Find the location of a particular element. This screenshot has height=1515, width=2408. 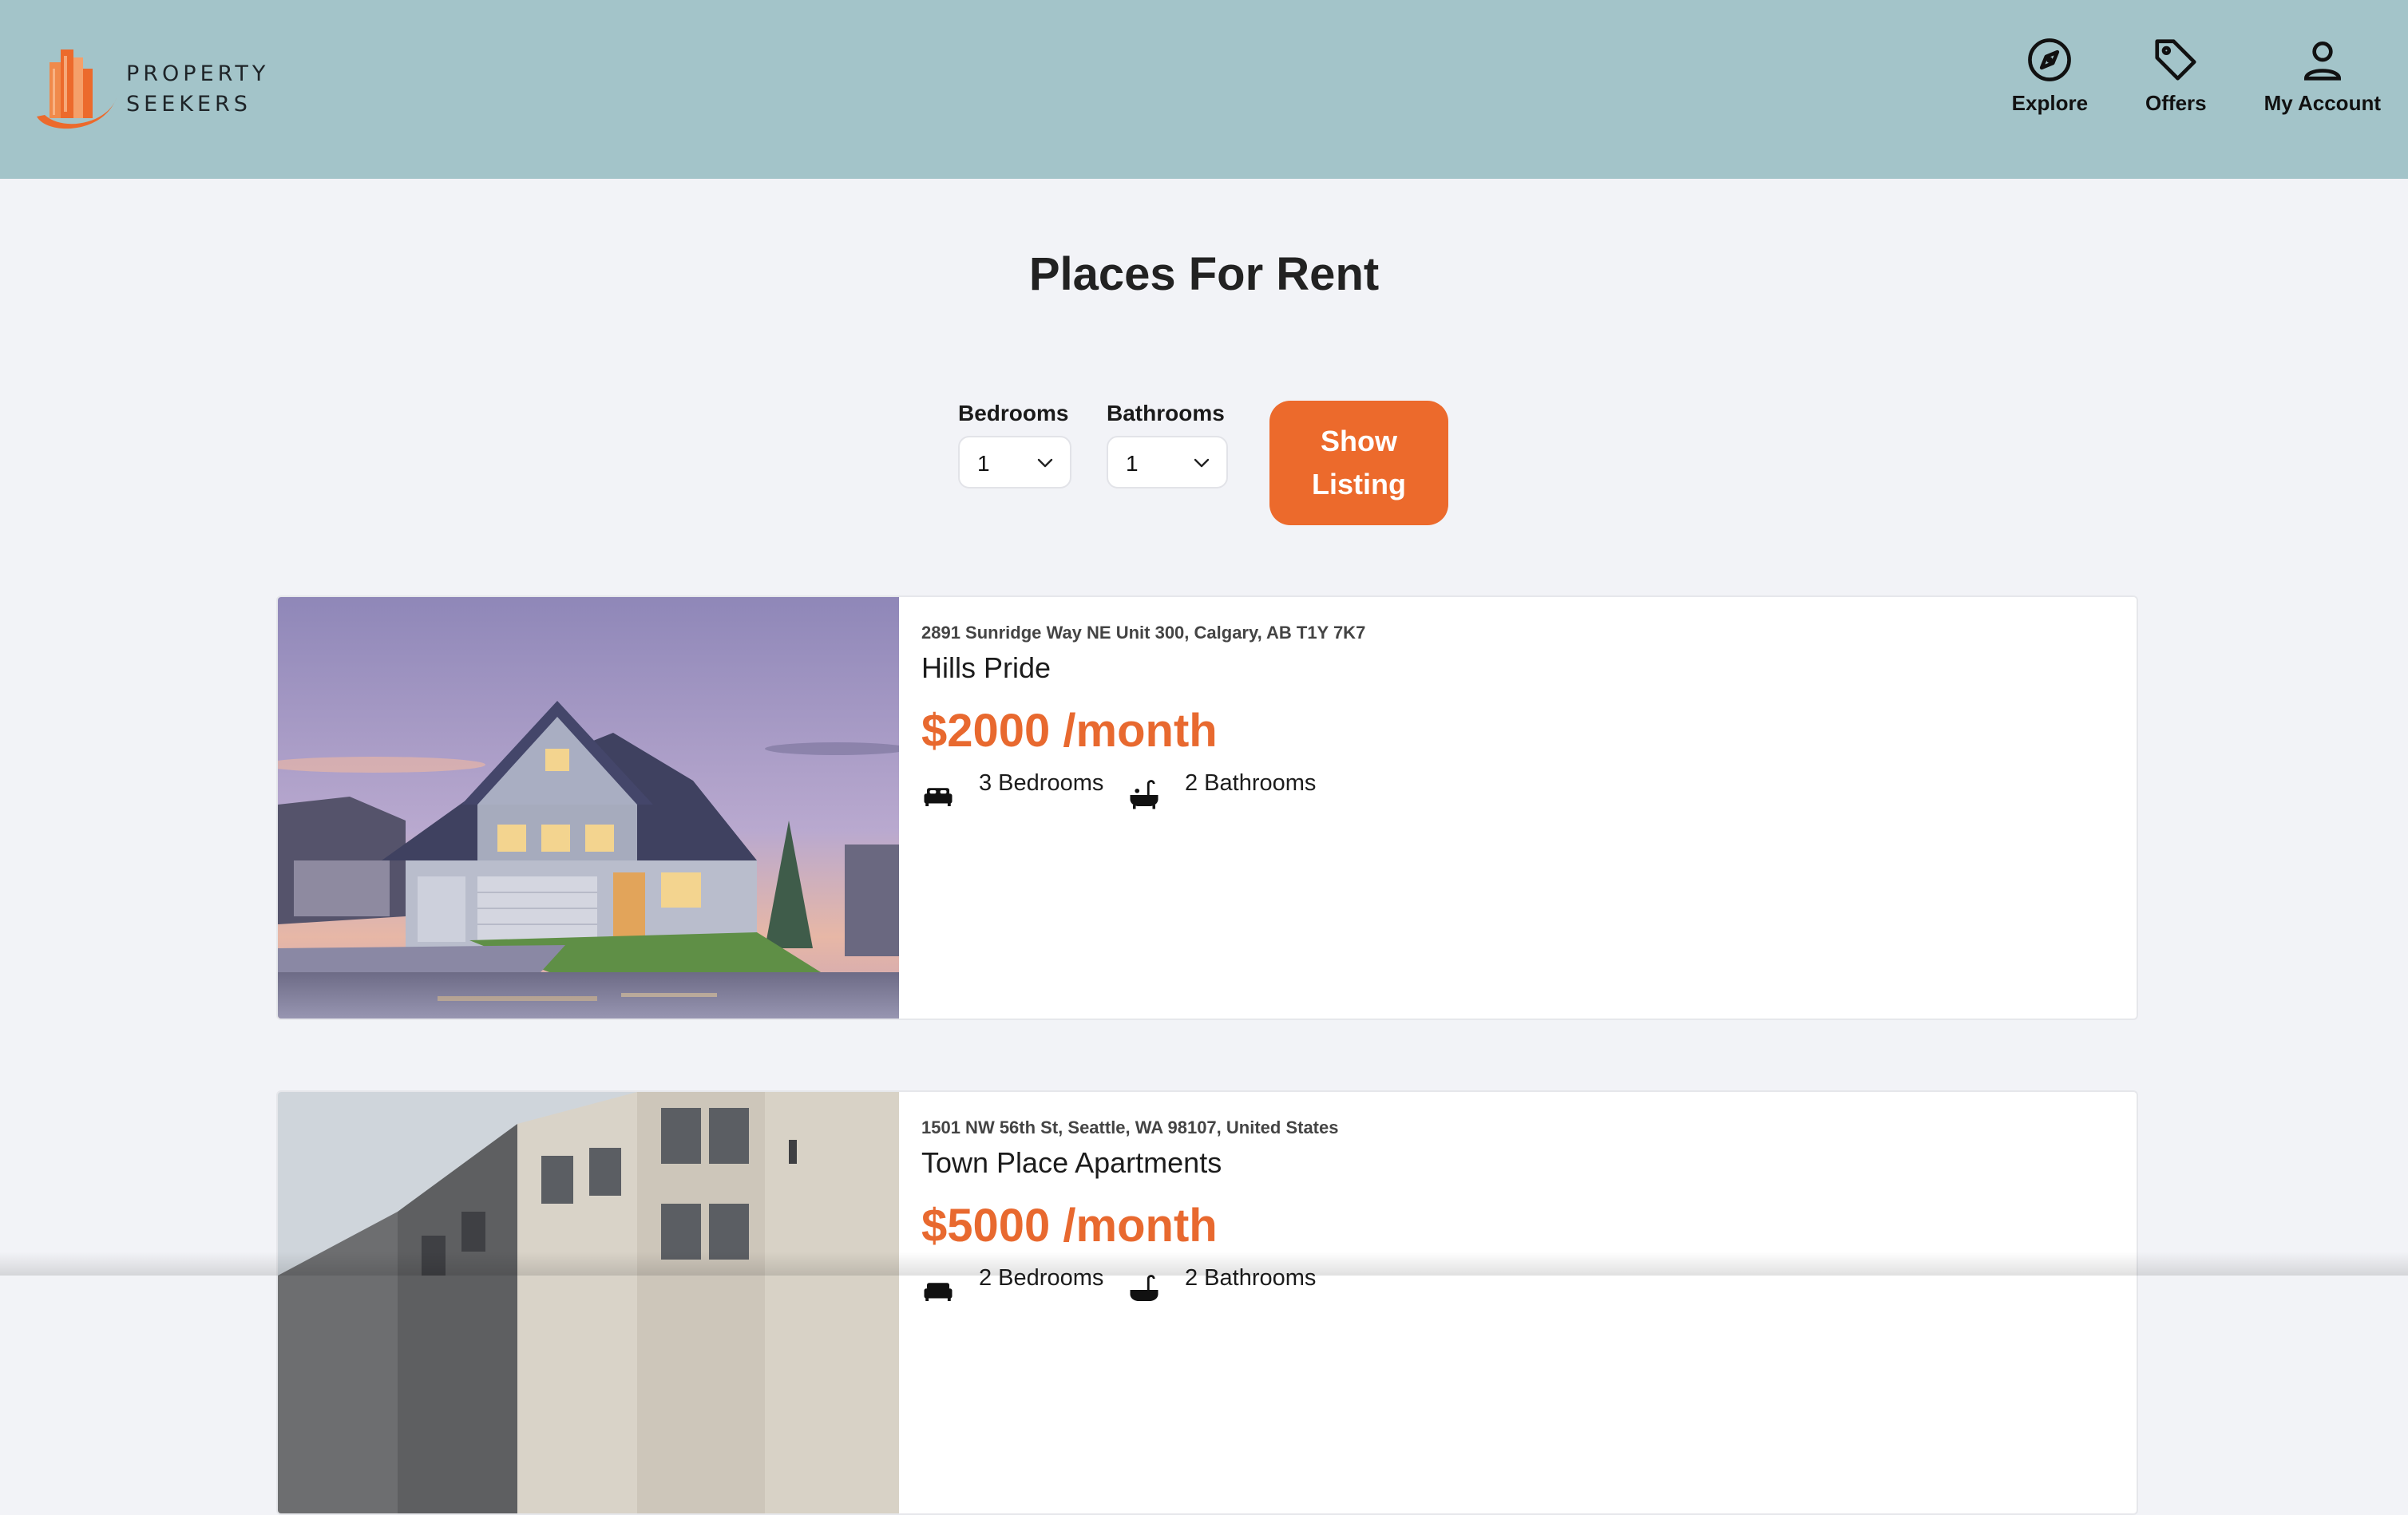

nav-offers-label: Offers is located at coordinates (2176, 103).